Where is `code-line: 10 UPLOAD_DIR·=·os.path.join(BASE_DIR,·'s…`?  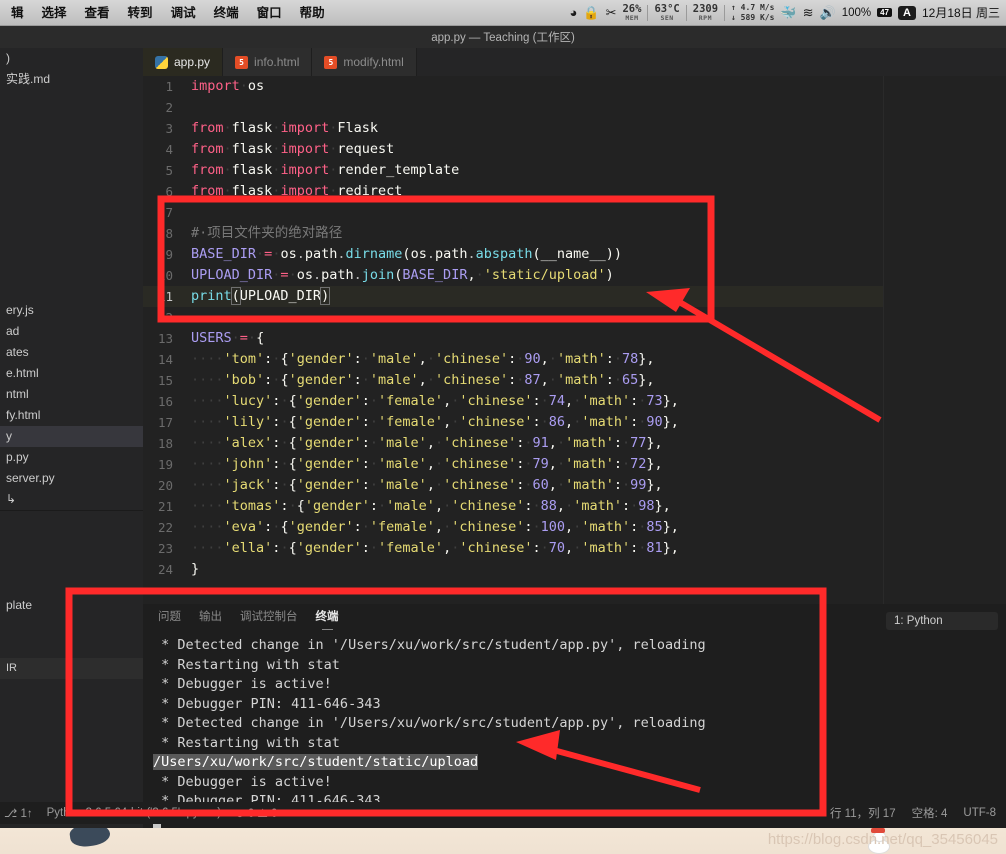
code-line: 10 UPLOAD_DIR·=·os.path.join(BASE_DIR,·'s… is located at coordinates (513, 275).